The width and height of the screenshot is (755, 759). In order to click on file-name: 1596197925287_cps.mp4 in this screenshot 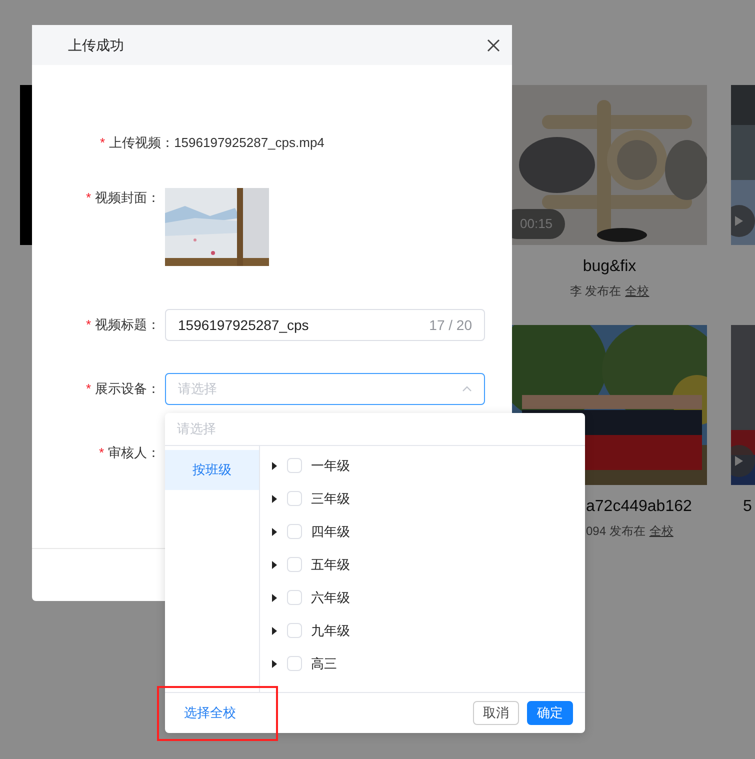, I will do `click(249, 143)`.